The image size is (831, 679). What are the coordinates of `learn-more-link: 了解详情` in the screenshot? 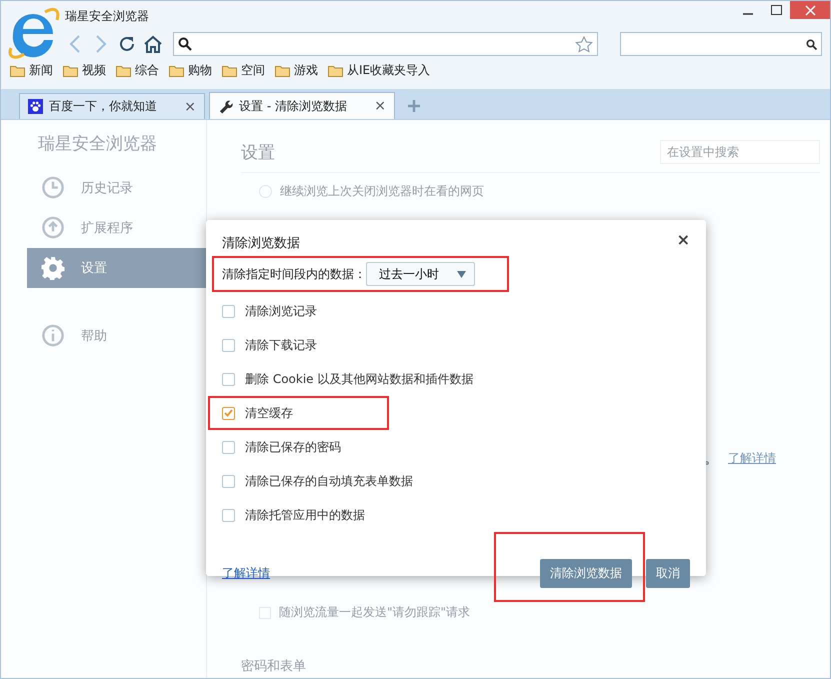 It's located at (246, 573).